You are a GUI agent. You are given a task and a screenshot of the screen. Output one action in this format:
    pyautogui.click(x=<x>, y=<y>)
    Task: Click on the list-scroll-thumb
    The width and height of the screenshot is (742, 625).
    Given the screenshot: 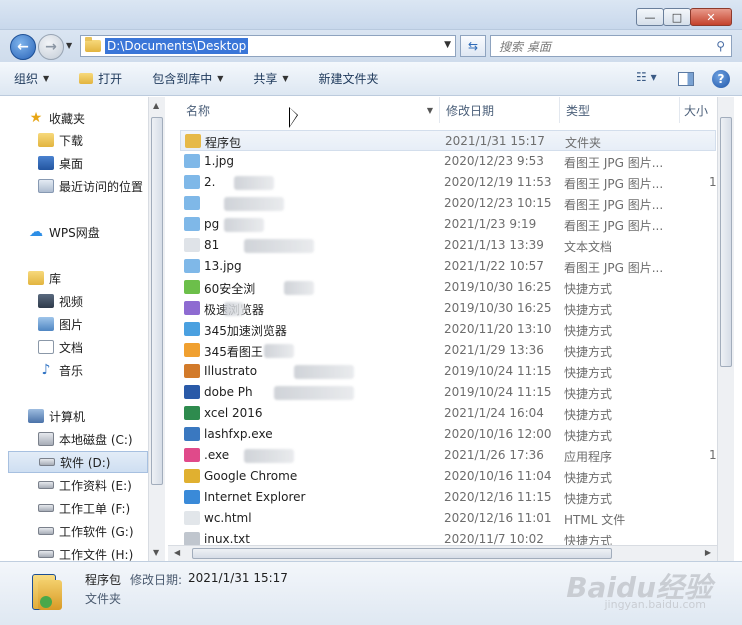 What is the action you would take?
    pyautogui.click(x=726, y=242)
    